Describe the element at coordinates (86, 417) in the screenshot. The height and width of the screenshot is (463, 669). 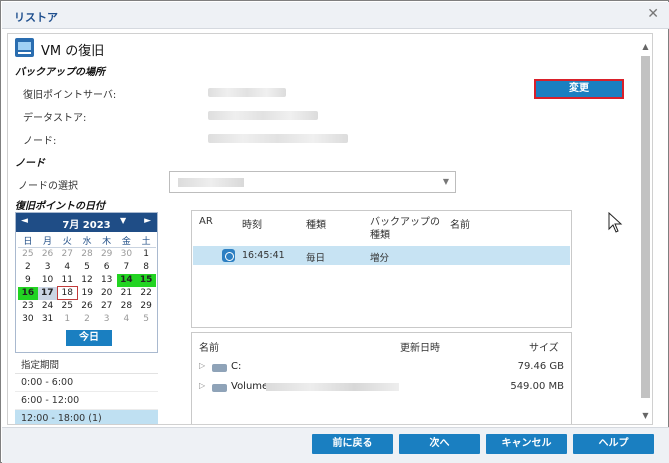
I see `time-period-item-selected: 12:00 - 18:00 (1)` at that location.